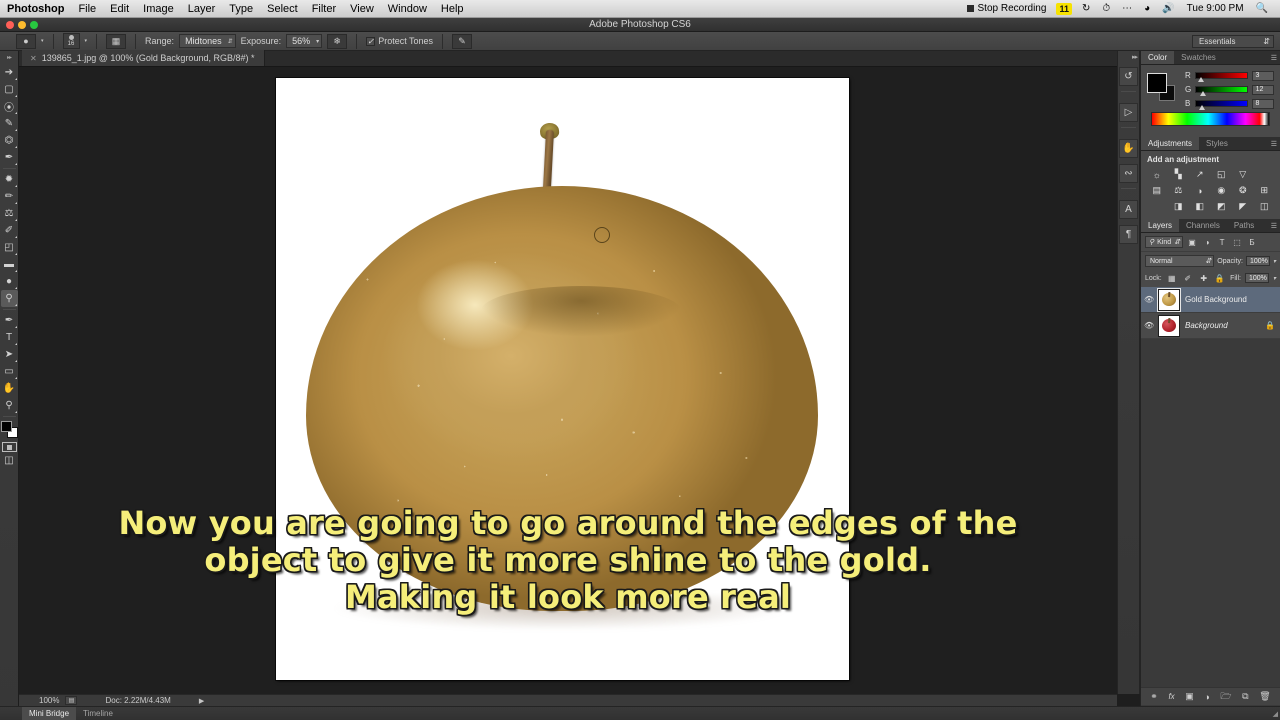  I want to click on menu-view: View, so click(362, 9).